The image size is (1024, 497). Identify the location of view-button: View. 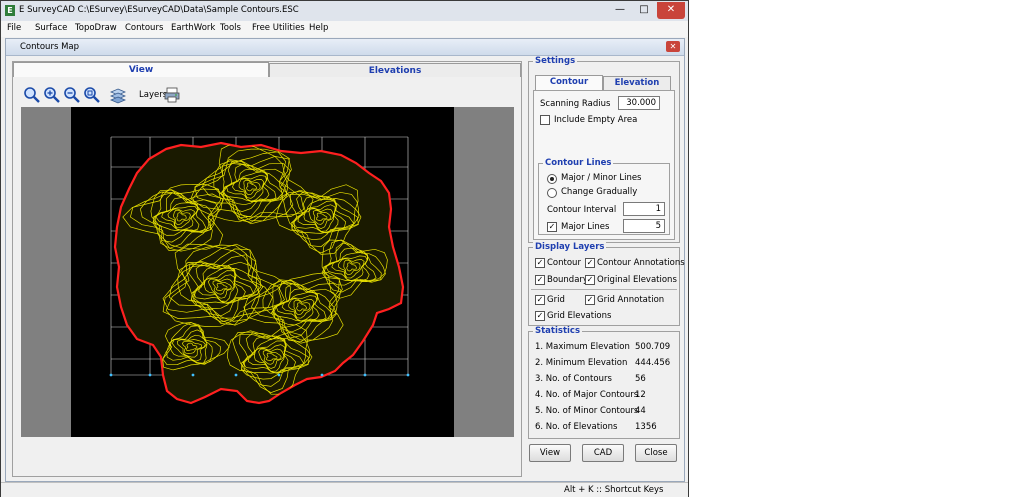
(550, 453).